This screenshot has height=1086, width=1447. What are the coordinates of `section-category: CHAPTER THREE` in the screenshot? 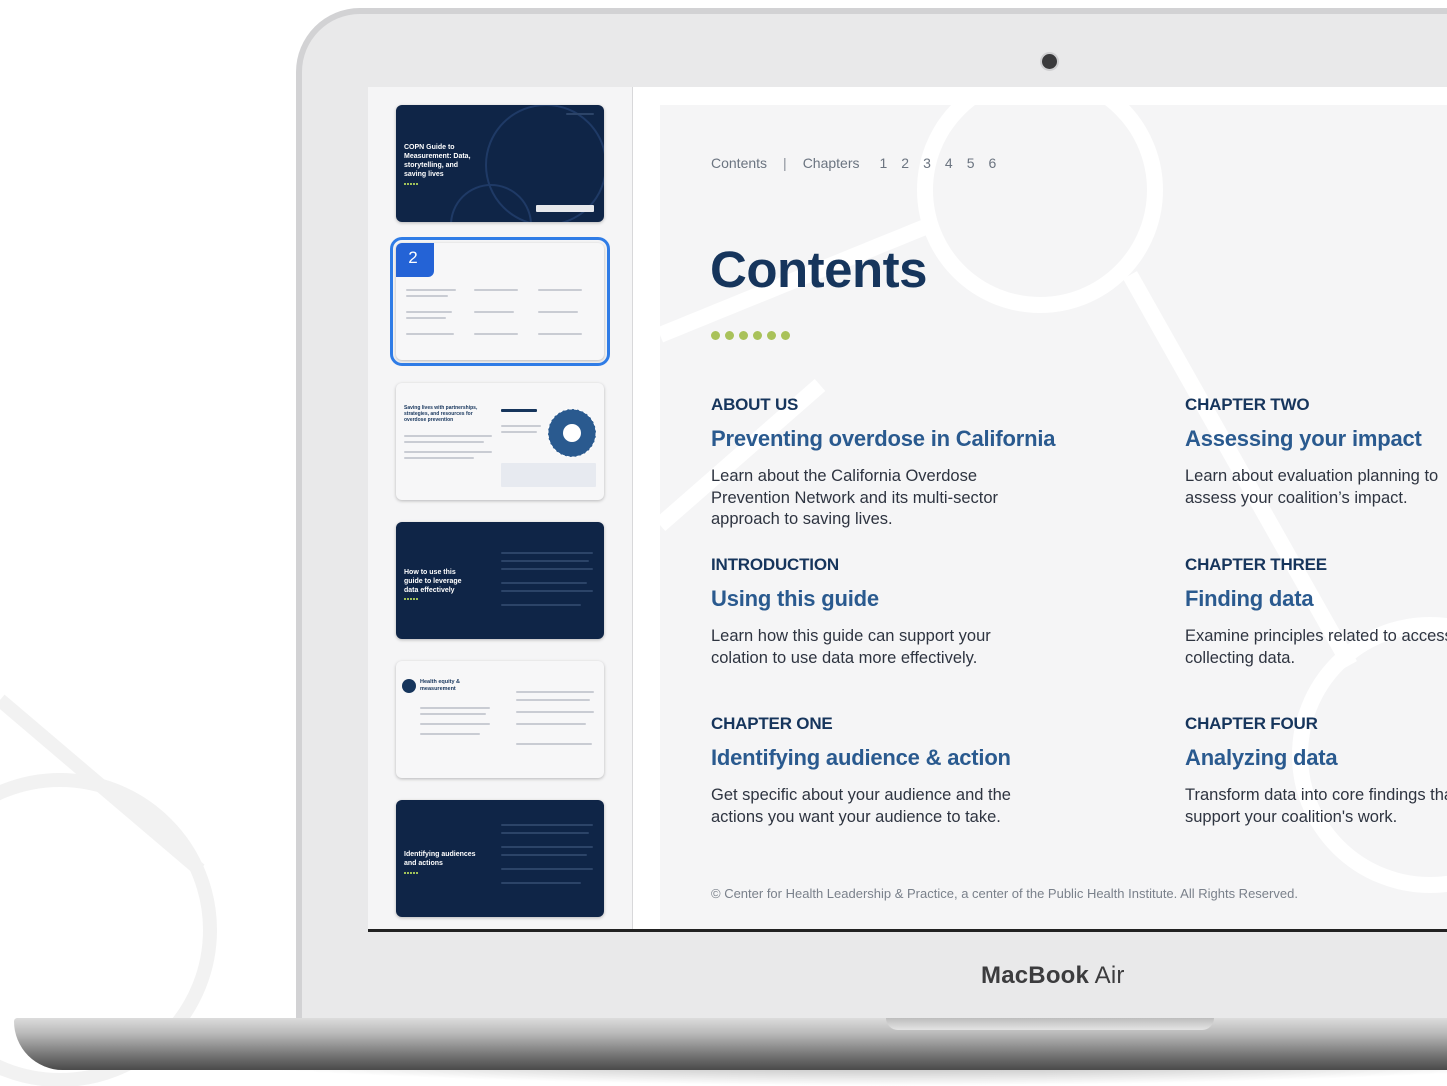 It's located at (1256, 564).